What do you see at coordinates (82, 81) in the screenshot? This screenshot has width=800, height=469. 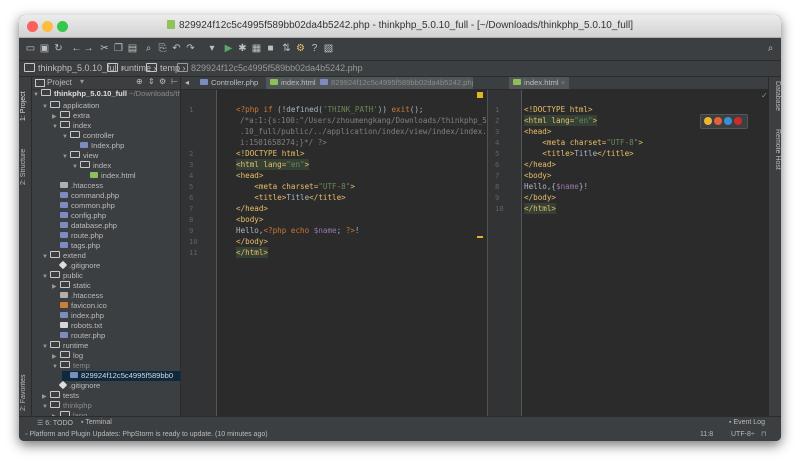 I see `chevron-down-icon: ▾` at bounding box center [82, 81].